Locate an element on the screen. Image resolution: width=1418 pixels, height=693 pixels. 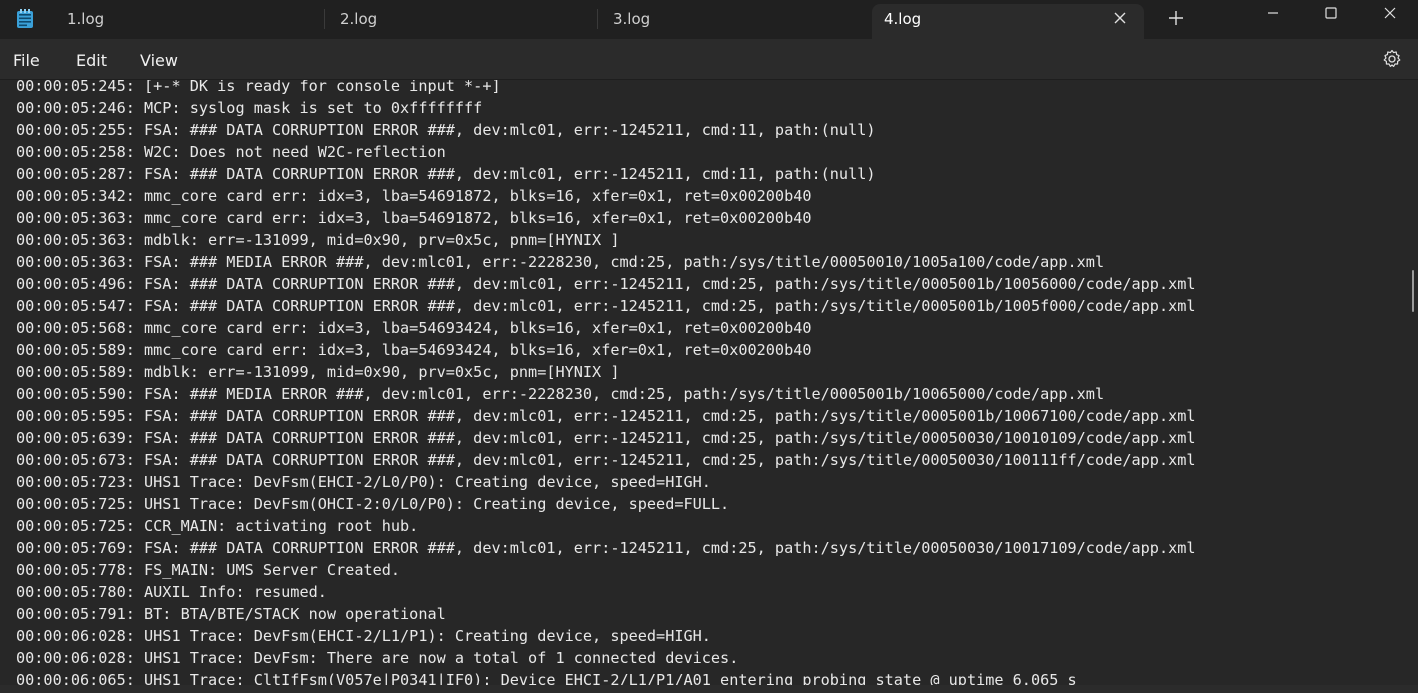
tab-label: 1.log is located at coordinates (86, 19).